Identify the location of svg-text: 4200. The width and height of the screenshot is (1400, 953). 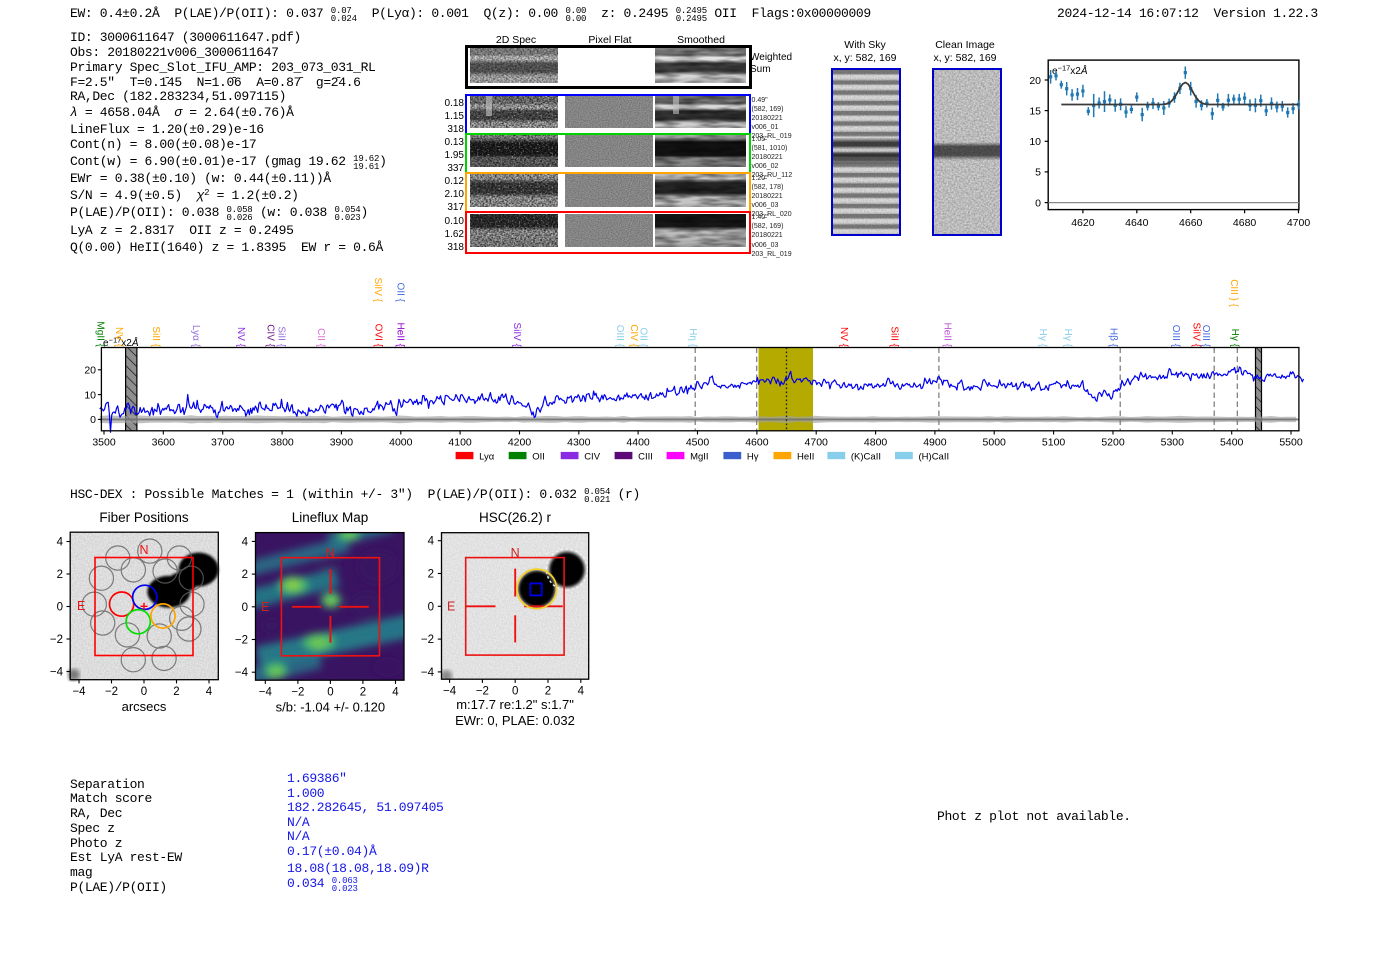
(520, 443).